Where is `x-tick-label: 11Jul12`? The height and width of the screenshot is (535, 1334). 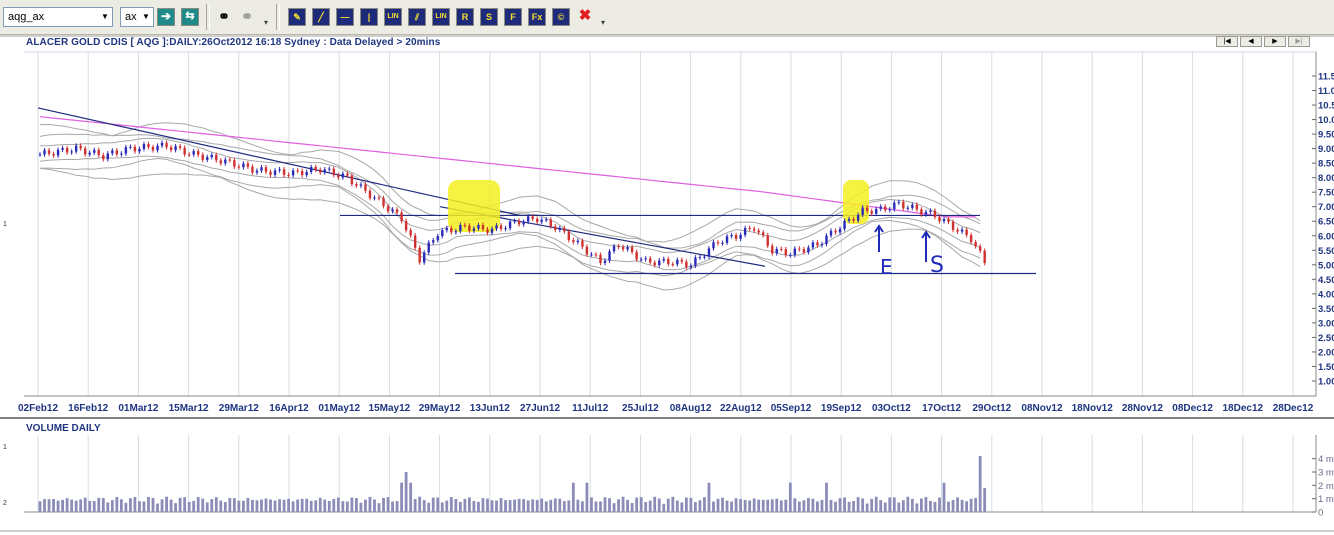 x-tick-label: 11Jul12 is located at coordinates (590, 408).